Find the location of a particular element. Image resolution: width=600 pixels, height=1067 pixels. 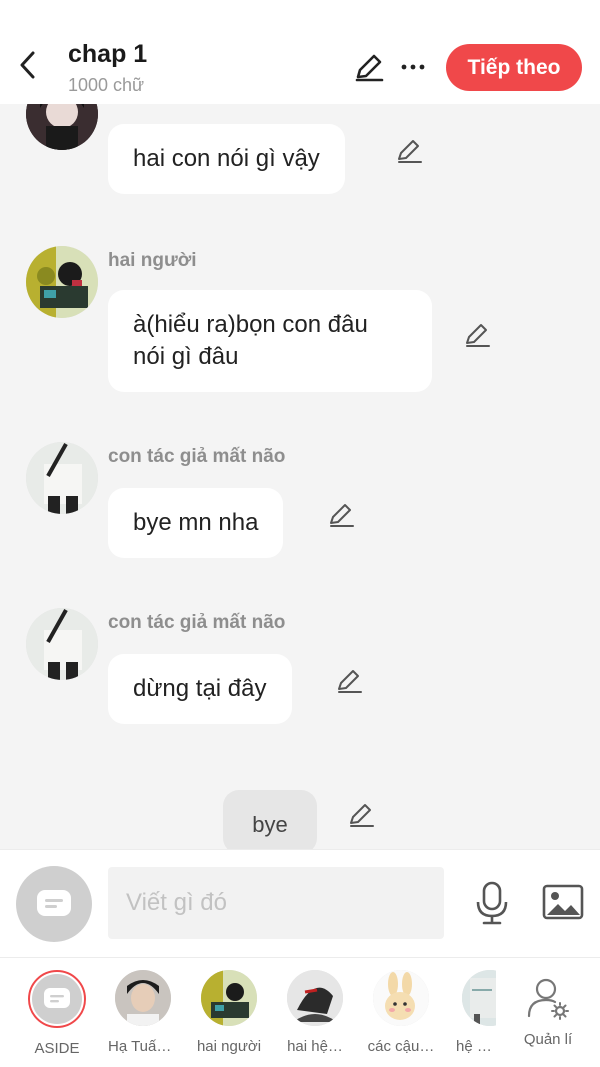

voice-button is located at coordinates (492, 903).